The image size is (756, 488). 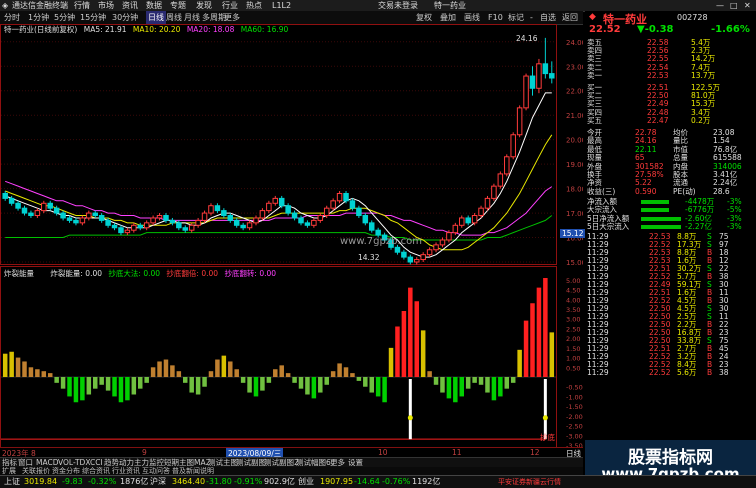 I want to click on buy-level-price: 22.47, so click(x=658, y=120).